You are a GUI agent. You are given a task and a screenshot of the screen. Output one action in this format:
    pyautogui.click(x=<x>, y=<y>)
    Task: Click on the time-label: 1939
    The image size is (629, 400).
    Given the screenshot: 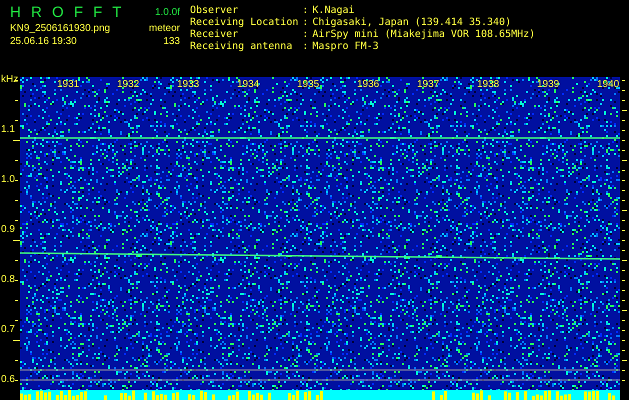 What is the action you would take?
    pyautogui.click(x=548, y=85)
    